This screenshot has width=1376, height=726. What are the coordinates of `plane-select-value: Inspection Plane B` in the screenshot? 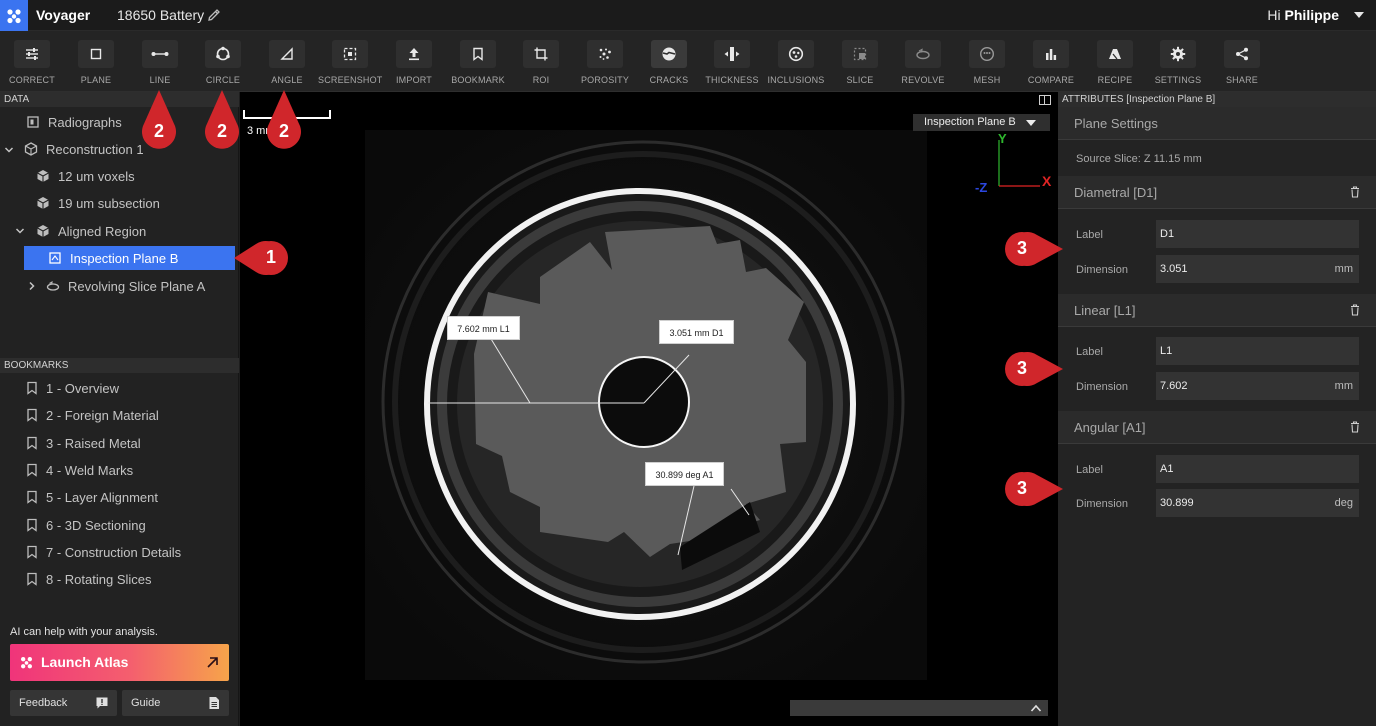 It's located at (970, 122).